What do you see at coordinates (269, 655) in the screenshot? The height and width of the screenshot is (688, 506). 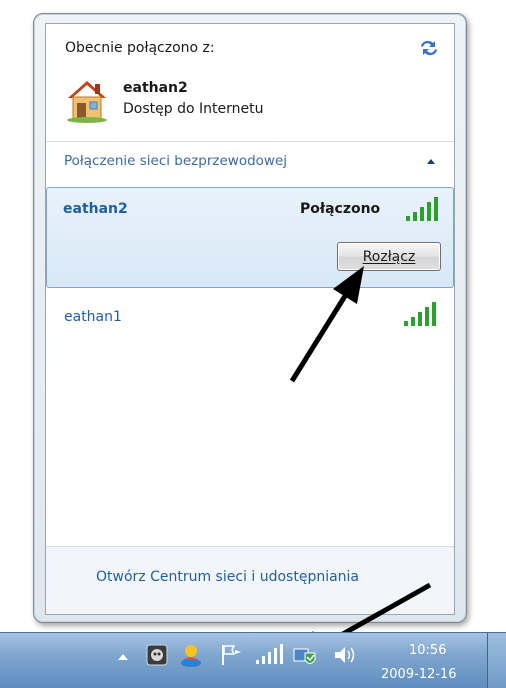 I see `wireless-signal-icon` at bounding box center [269, 655].